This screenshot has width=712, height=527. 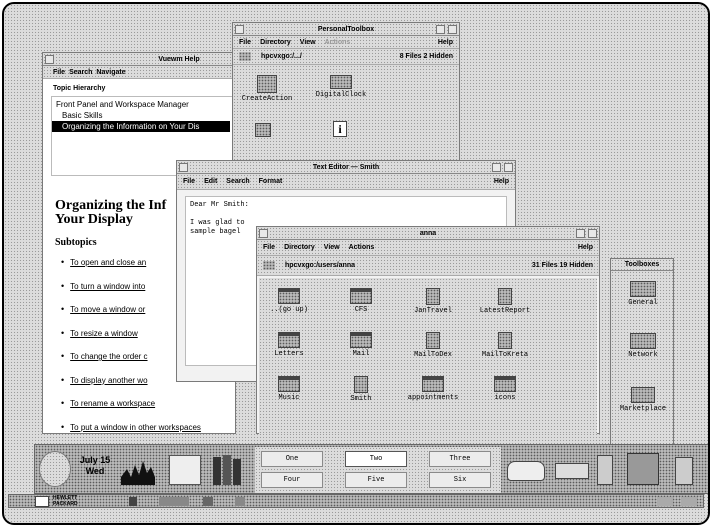 I want to click on trash-icon, so click(x=684, y=471).